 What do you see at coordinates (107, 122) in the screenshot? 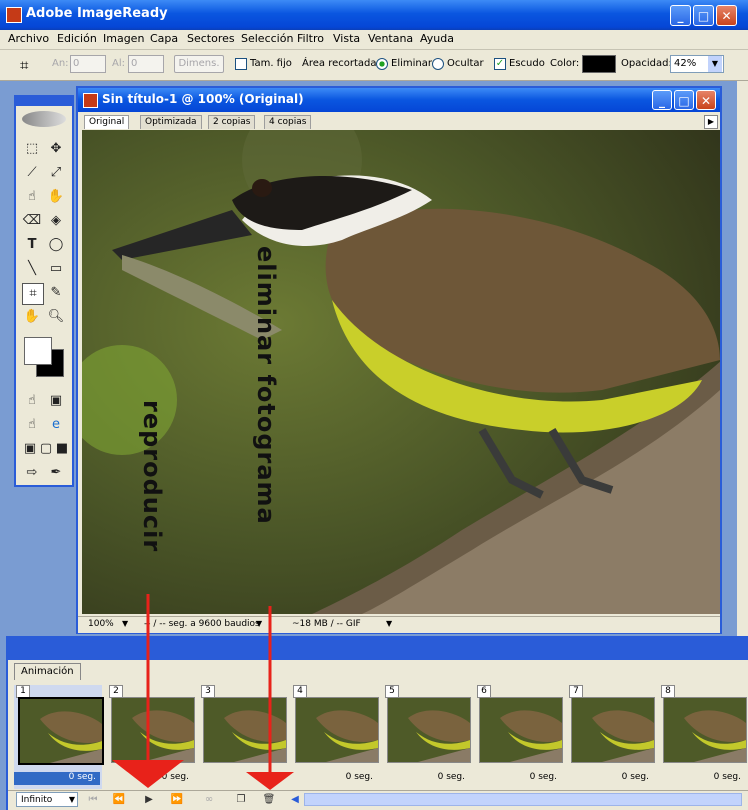
I see `tab-original: Original` at bounding box center [107, 122].